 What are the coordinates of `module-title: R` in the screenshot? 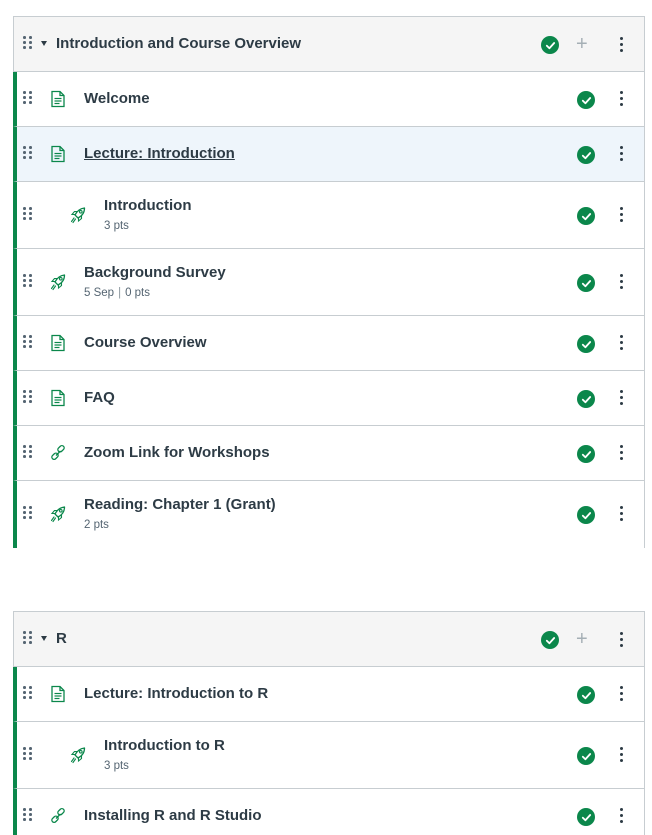 It's located at (61, 638).